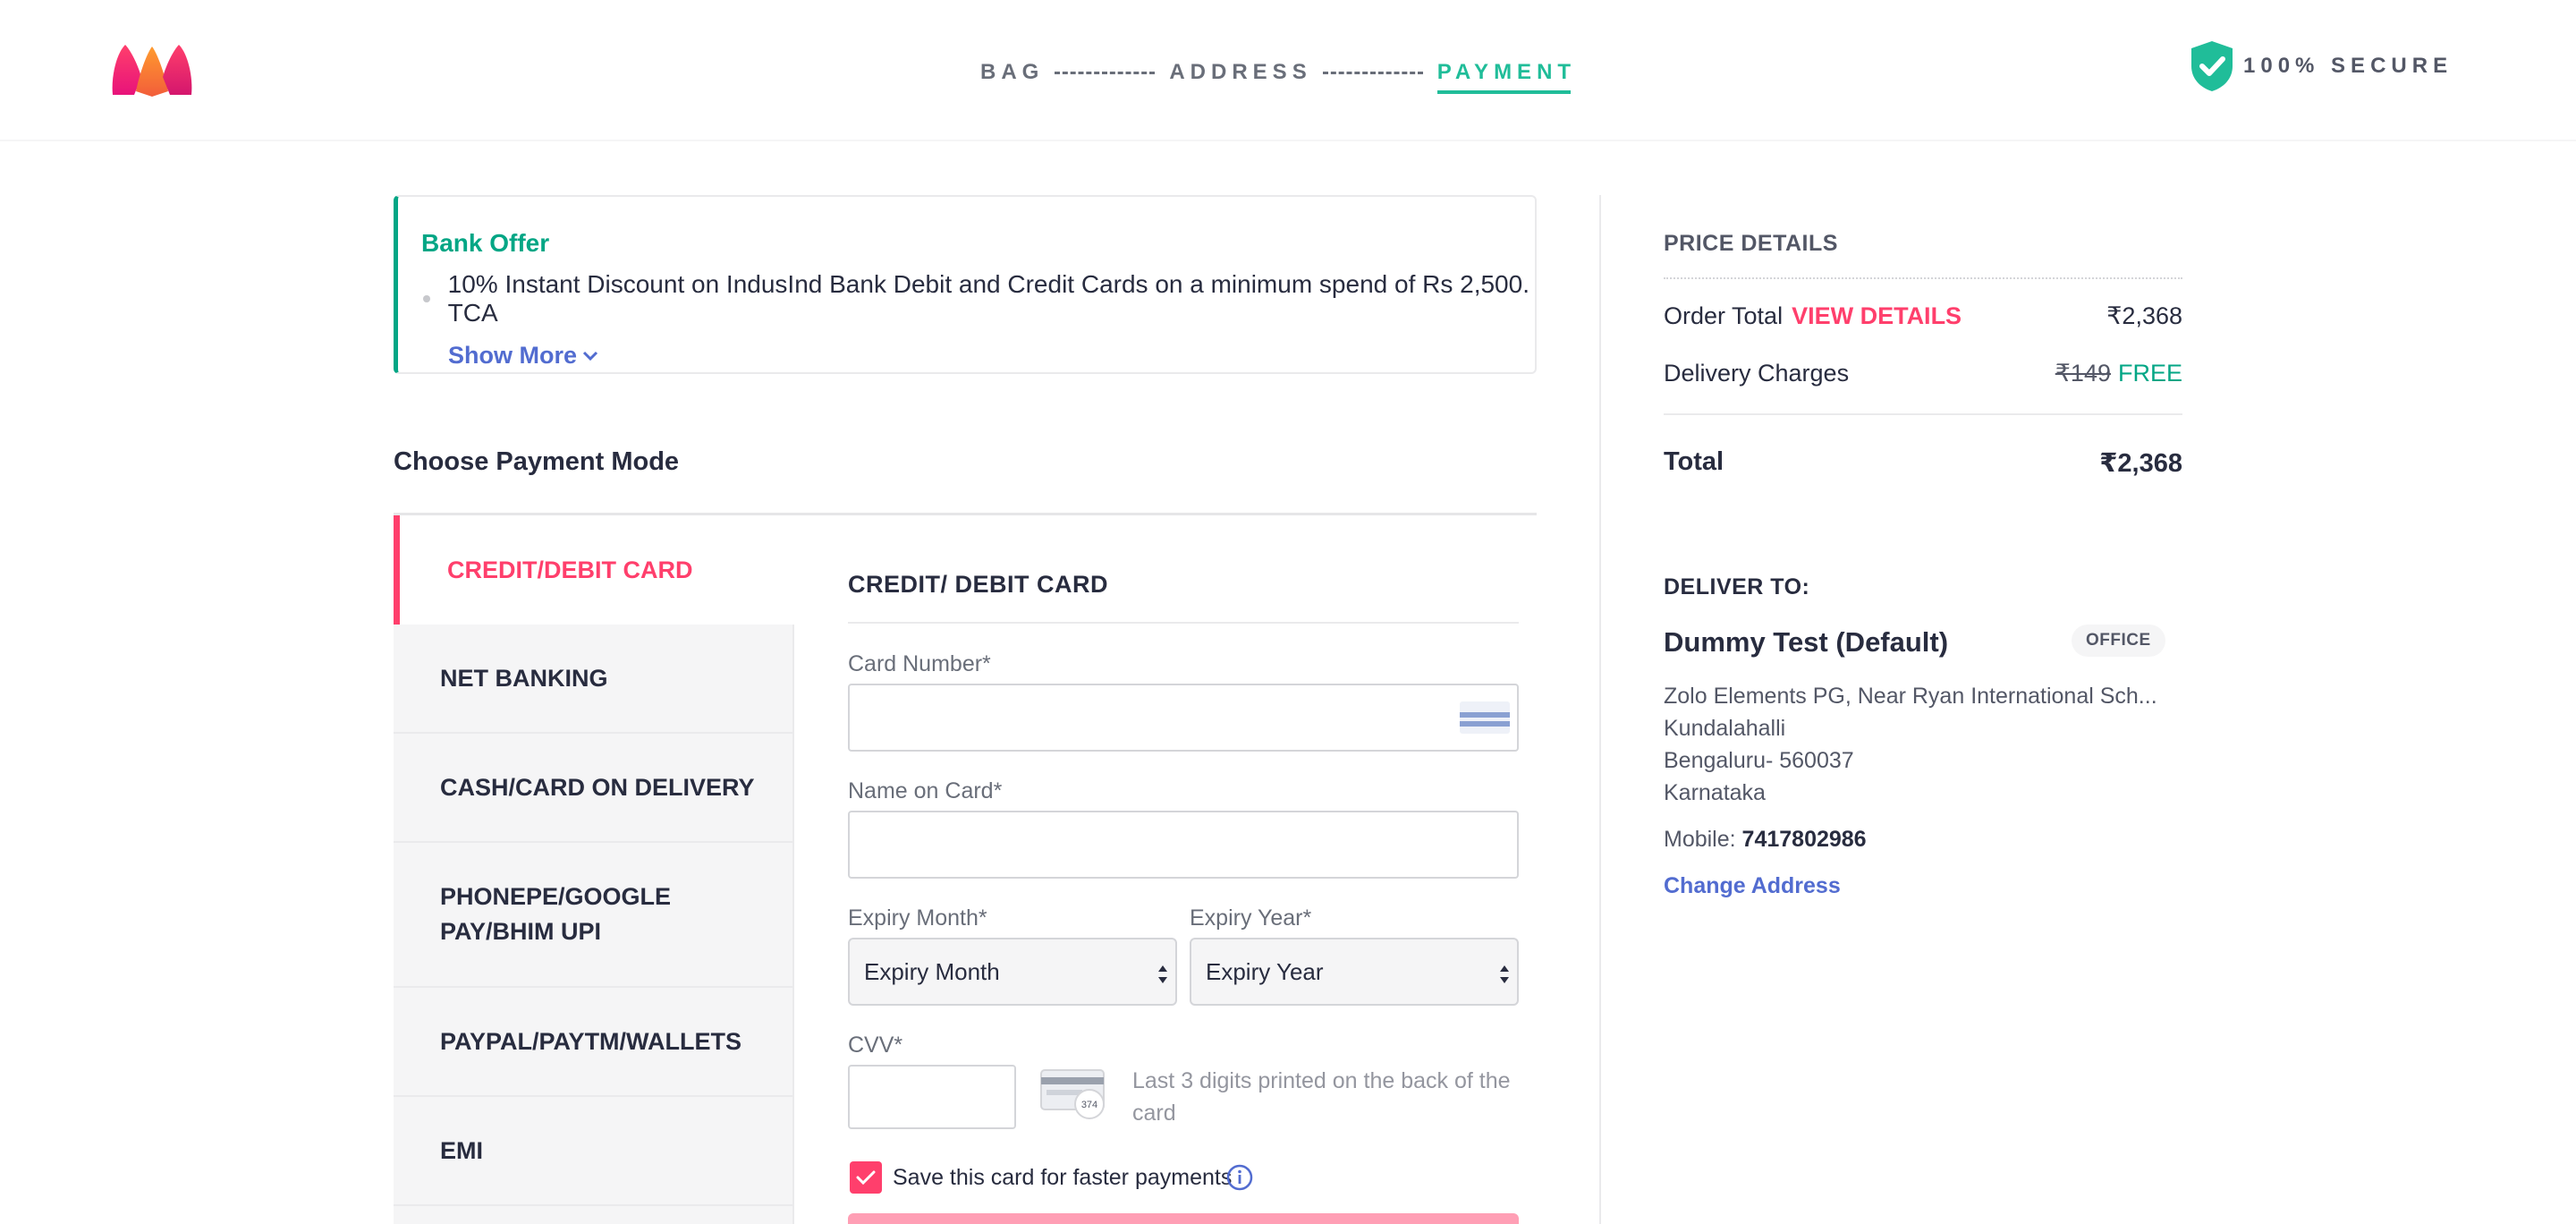  I want to click on column-divider, so click(1600, 709).